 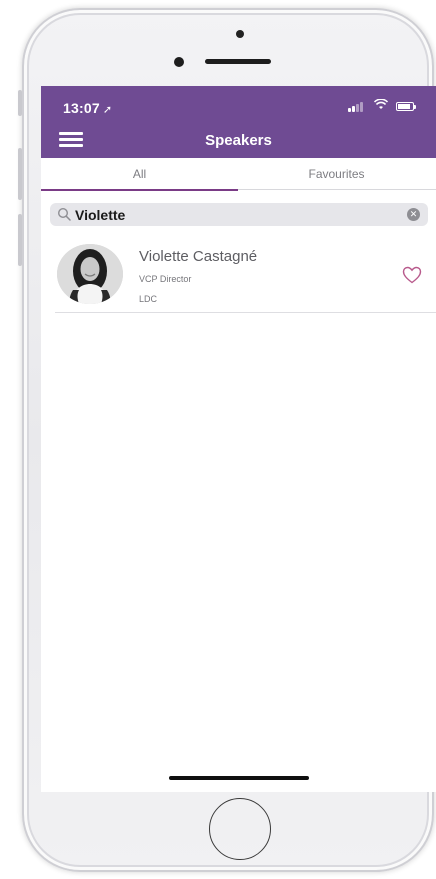 What do you see at coordinates (198, 256) in the screenshot?
I see `speaker-name: Violette Castagné` at bounding box center [198, 256].